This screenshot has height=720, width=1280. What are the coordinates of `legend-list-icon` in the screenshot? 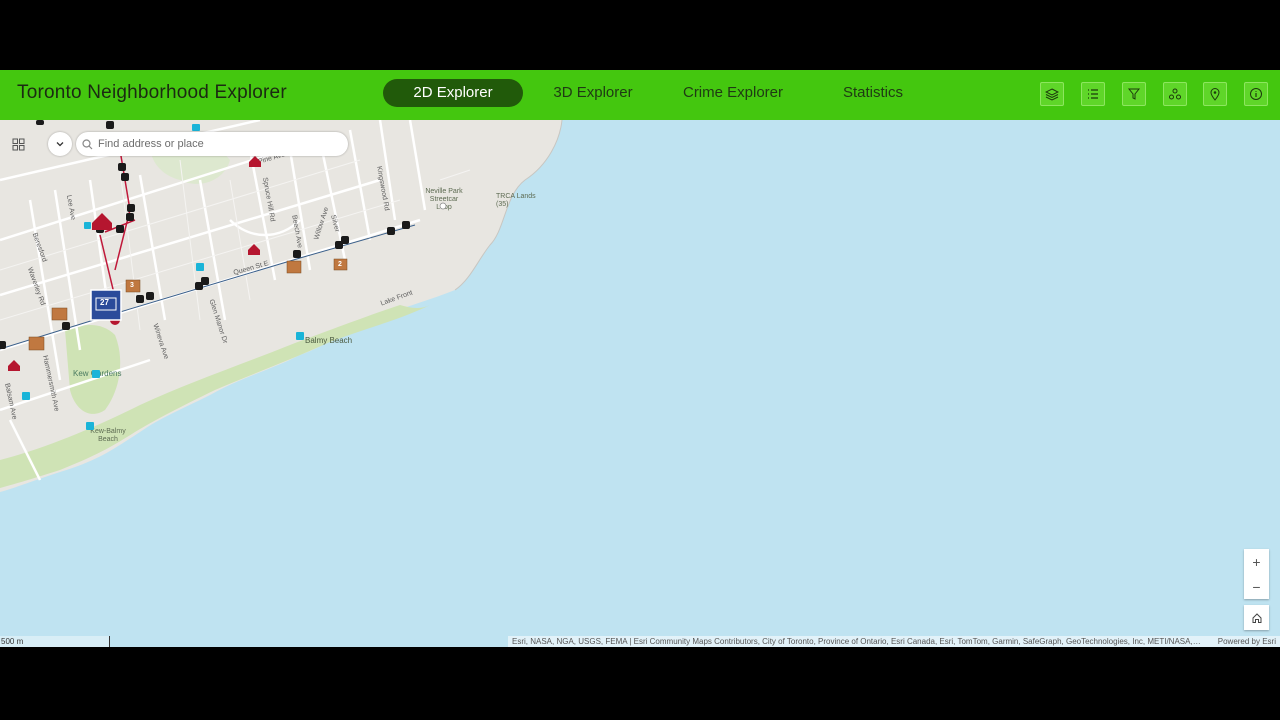 It's located at (1093, 94).